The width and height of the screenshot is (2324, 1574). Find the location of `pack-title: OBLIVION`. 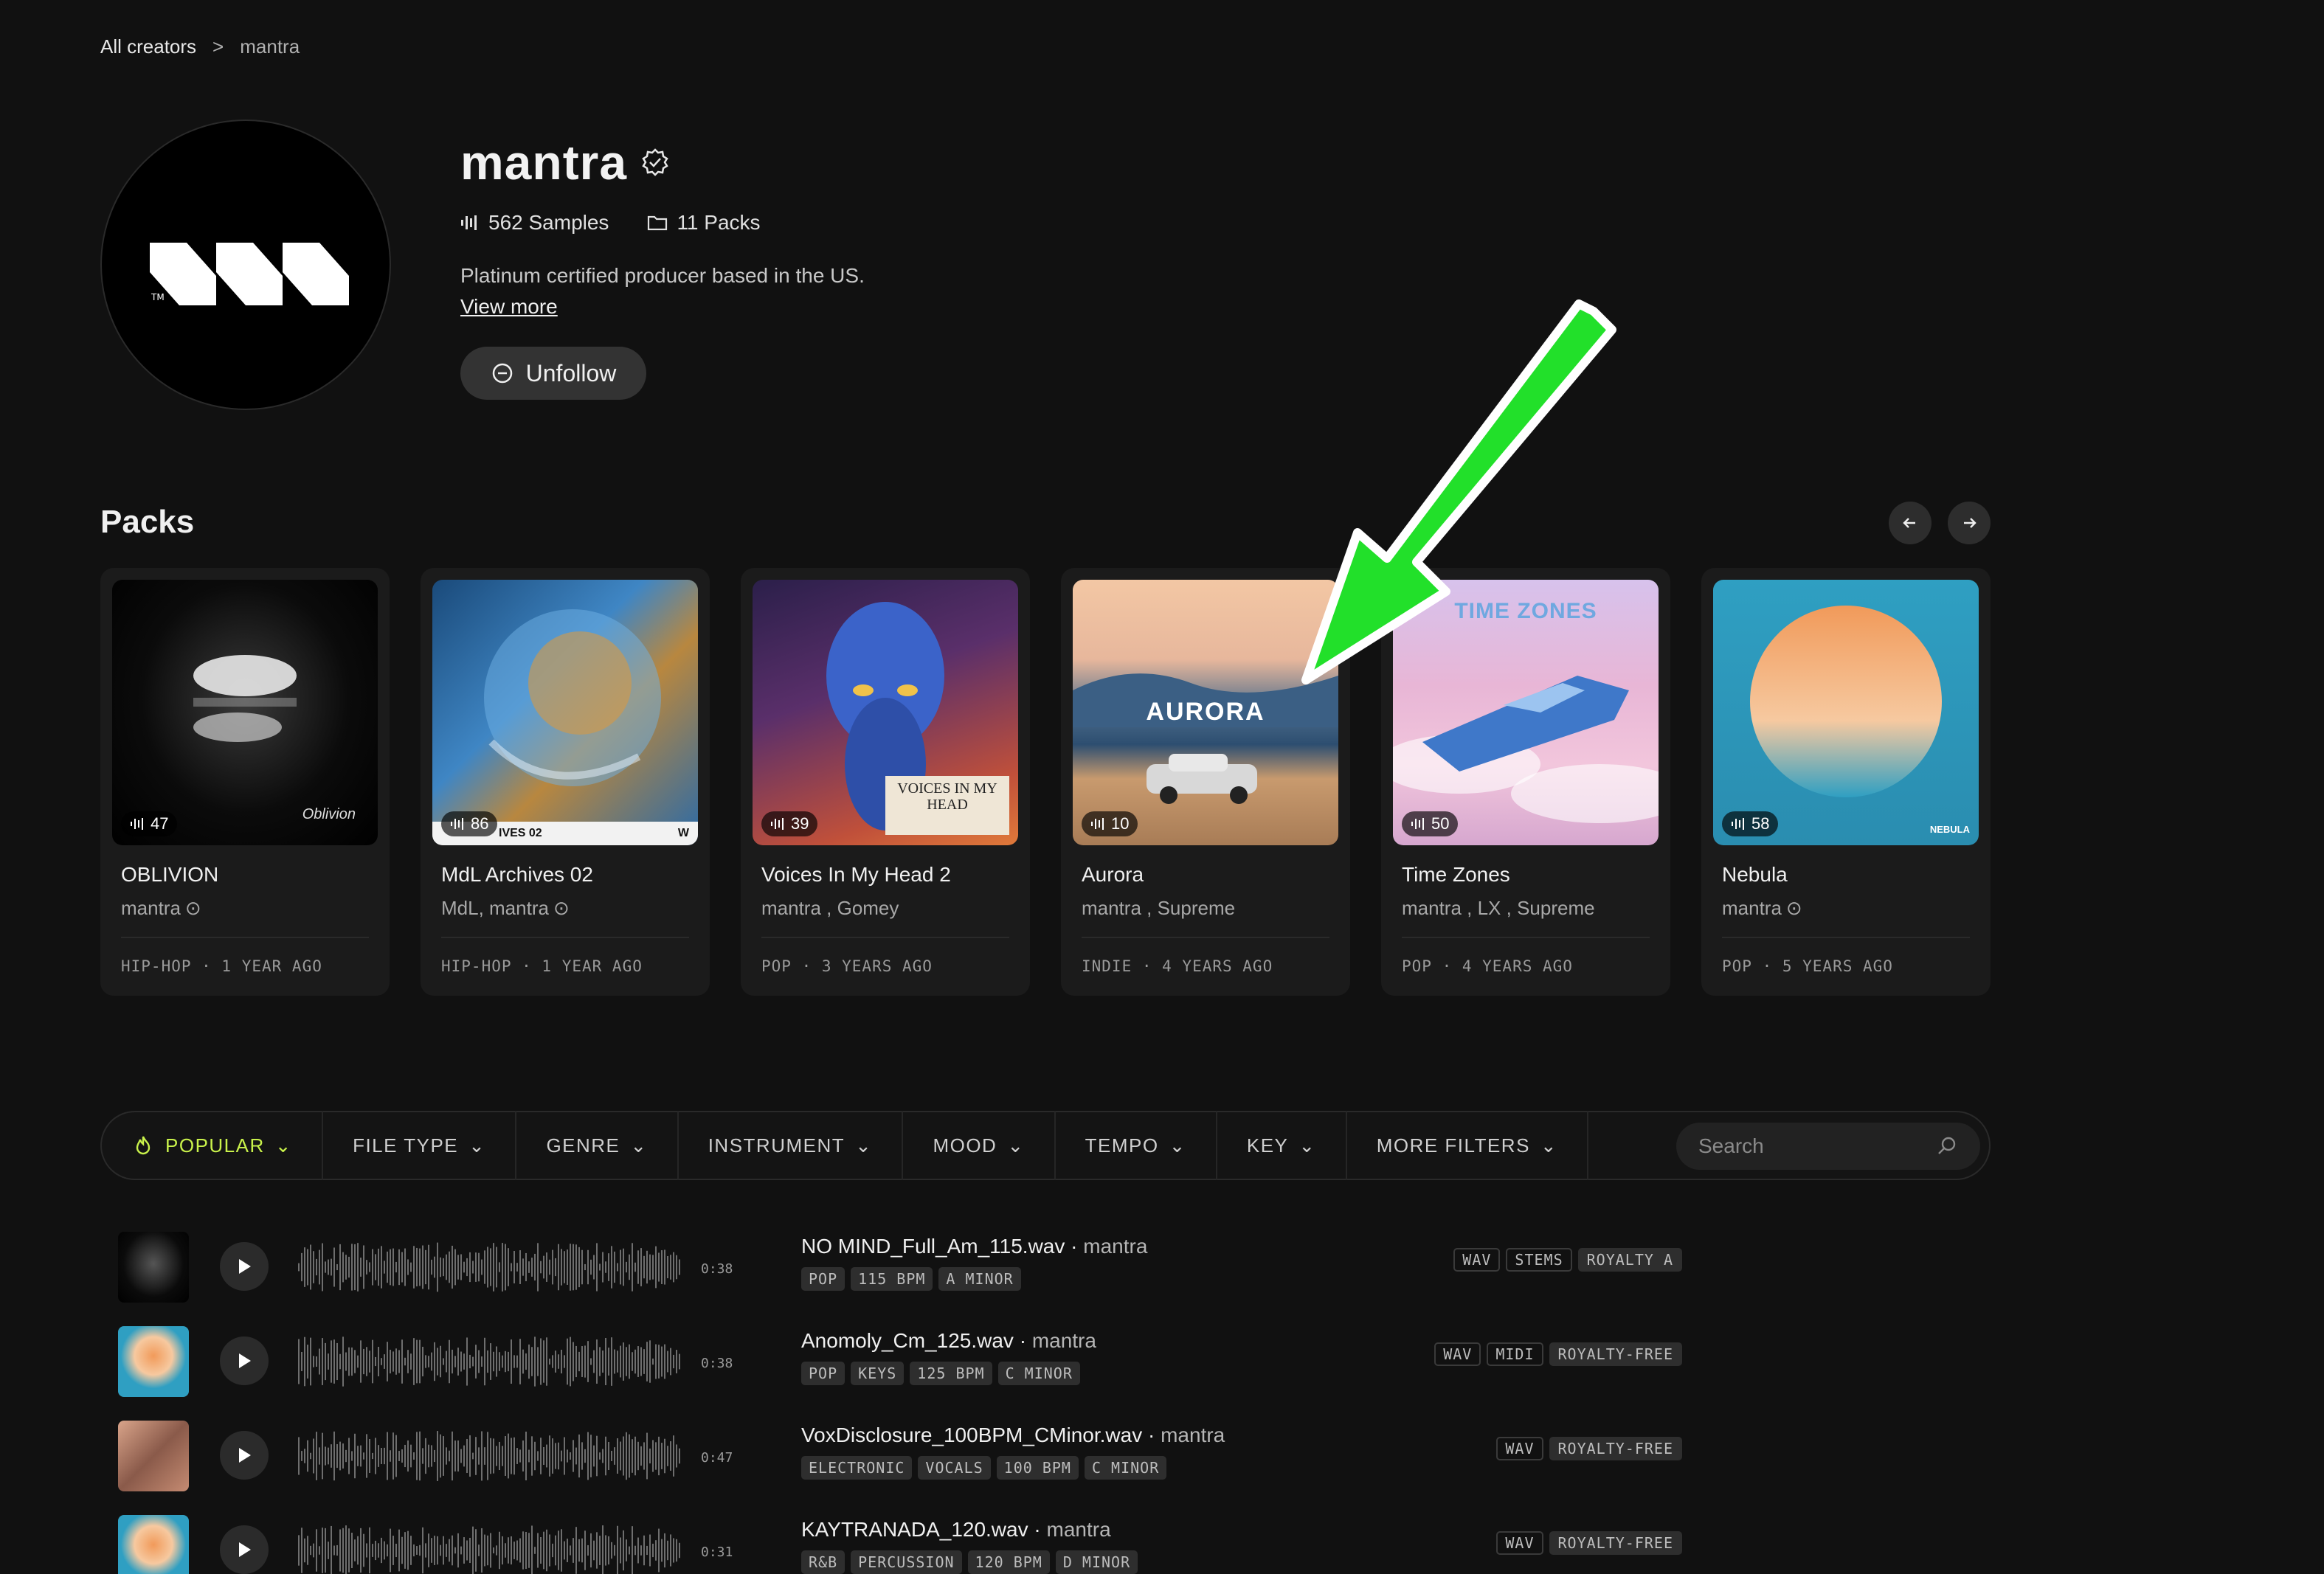

pack-title: OBLIVION is located at coordinates (249, 875).